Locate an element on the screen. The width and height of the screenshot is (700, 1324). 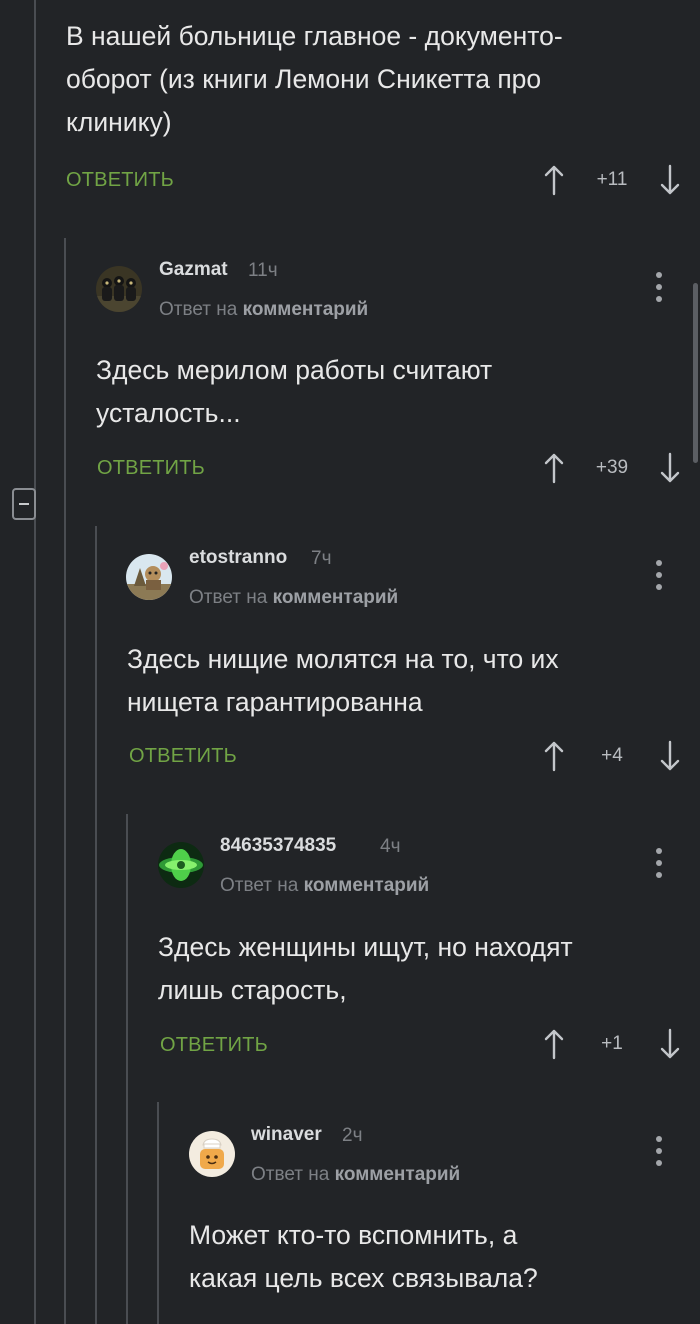
vote-control: +39 is located at coordinates (612, 468).